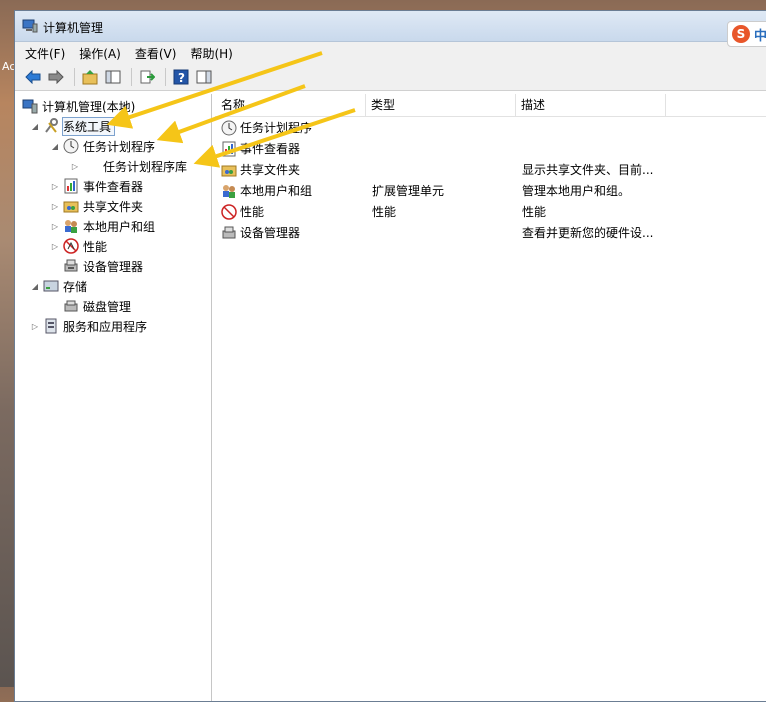 The width and height of the screenshot is (766, 702). I want to click on tree-item-task-scheduler-library: ▷ 任务计划程序库, so click(128, 166).